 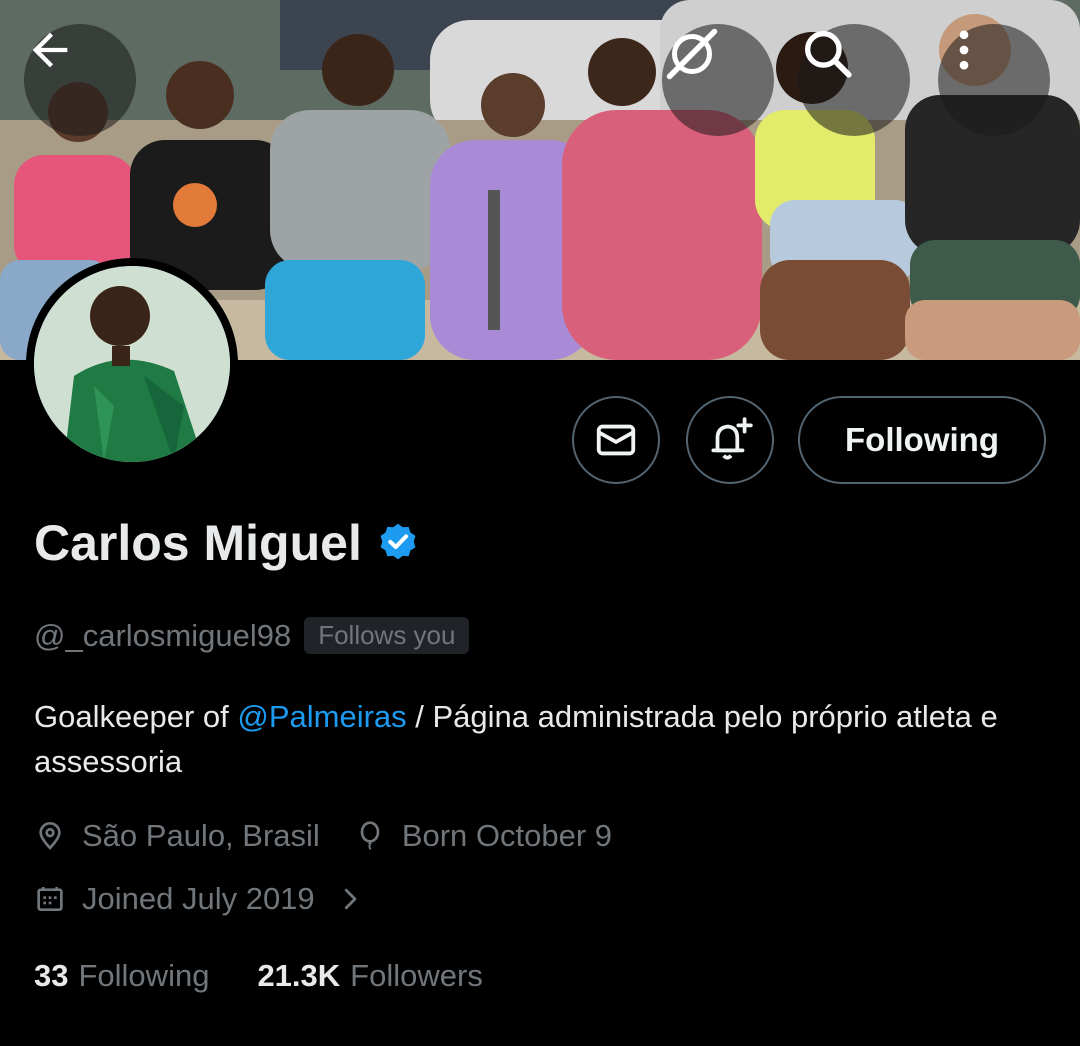 I want to click on follow-stats: 33 Following 21.3K Followers, so click(x=258, y=976).